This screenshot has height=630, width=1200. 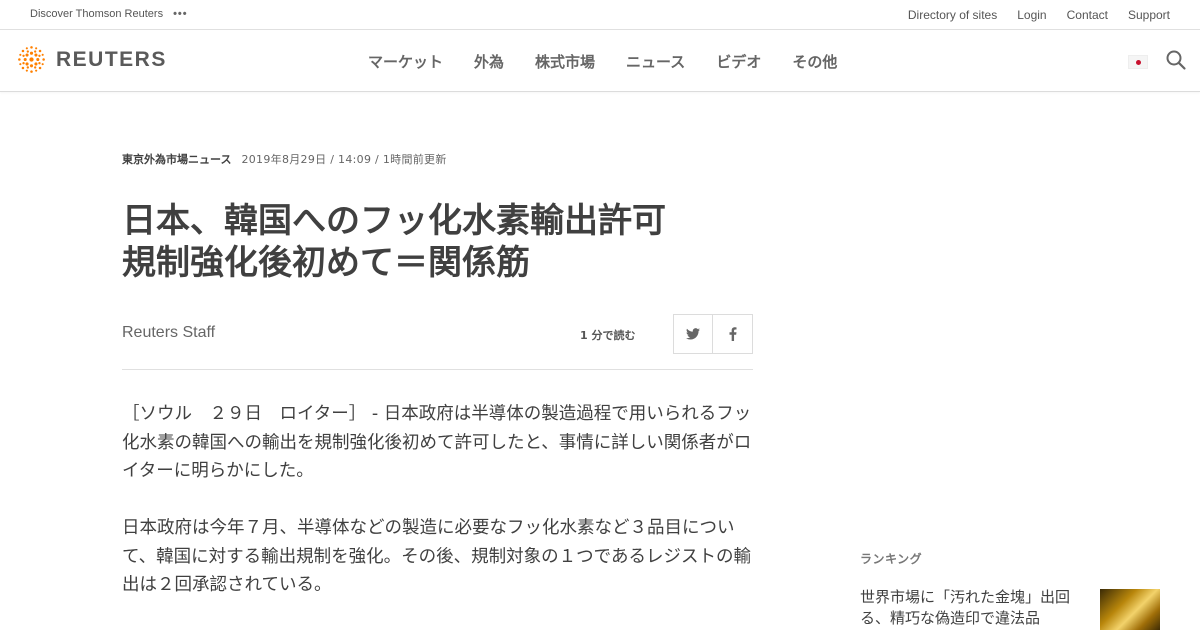 I want to click on utility-links: Directory of sites Login Contact Support, so click(x=1039, y=15).